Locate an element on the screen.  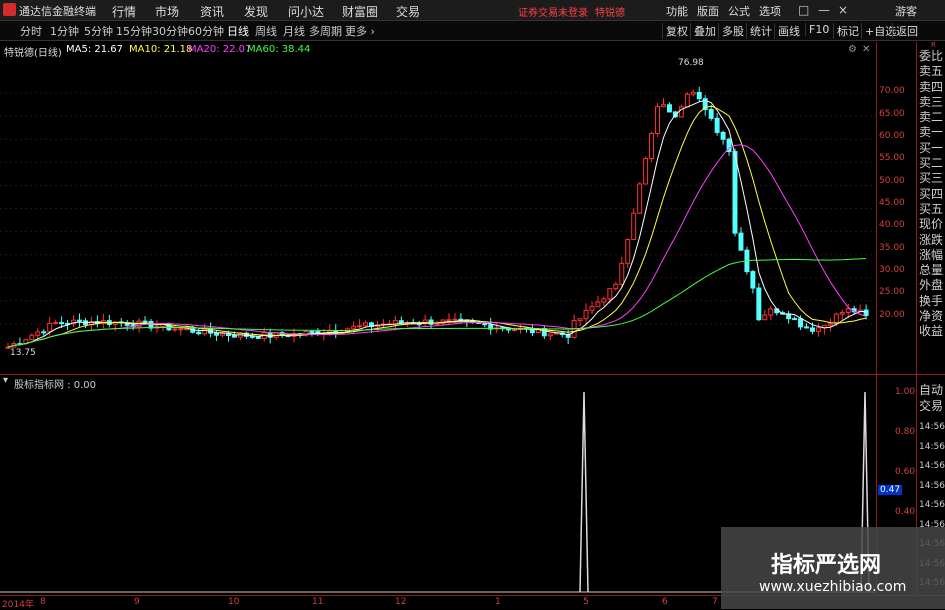
adjust-price-button: 复权 is located at coordinates (675, 31).